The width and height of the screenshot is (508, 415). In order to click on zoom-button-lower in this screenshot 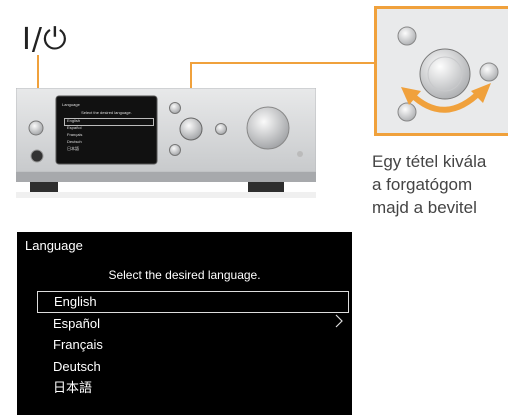, I will do `click(407, 112)`.